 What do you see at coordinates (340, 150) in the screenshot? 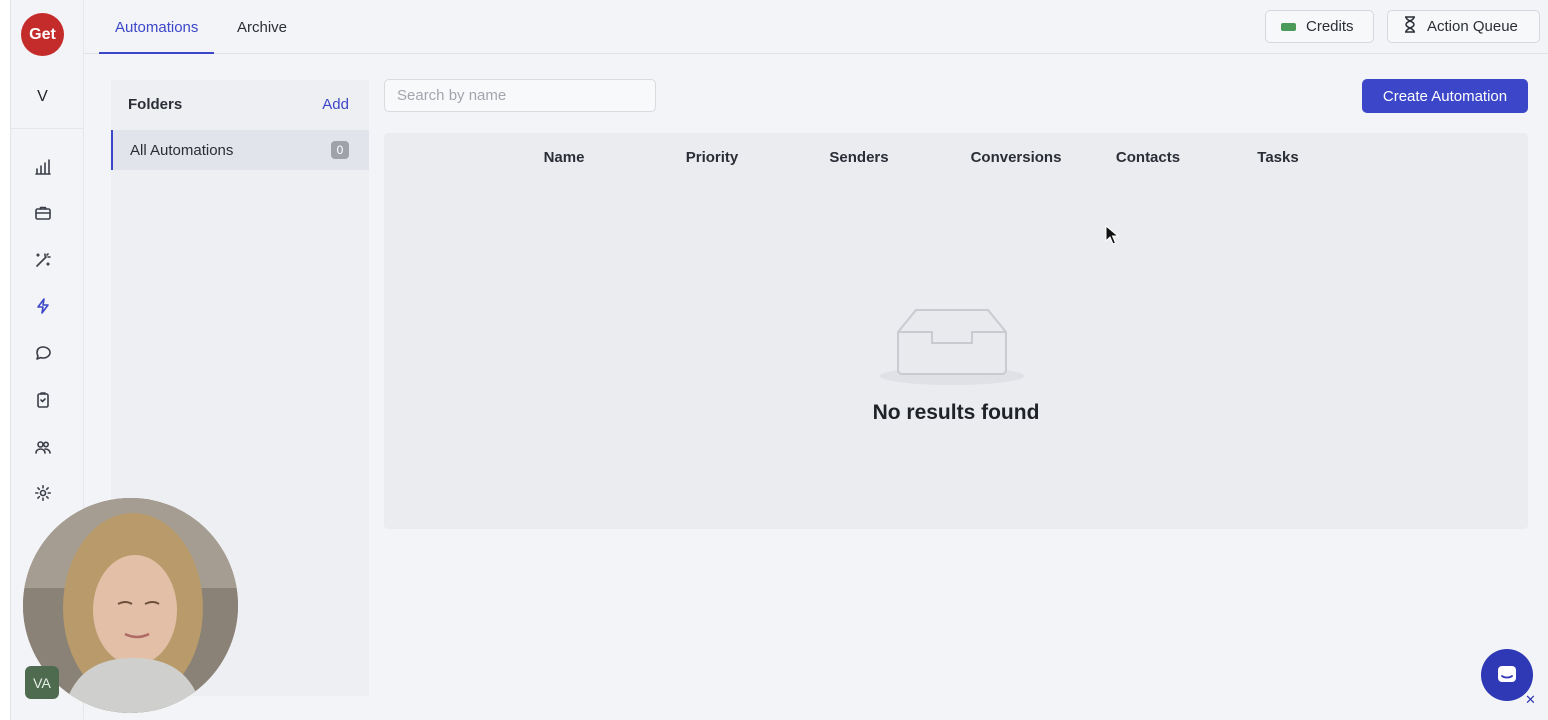
I see `folder-count-badge: 0` at bounding box center [340, 150].